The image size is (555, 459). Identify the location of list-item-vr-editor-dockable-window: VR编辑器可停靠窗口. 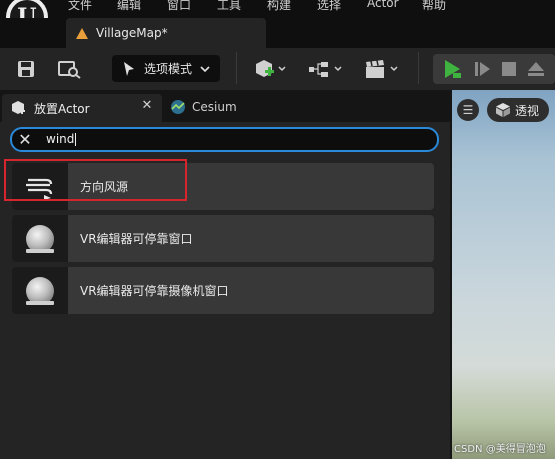
(223, 238).